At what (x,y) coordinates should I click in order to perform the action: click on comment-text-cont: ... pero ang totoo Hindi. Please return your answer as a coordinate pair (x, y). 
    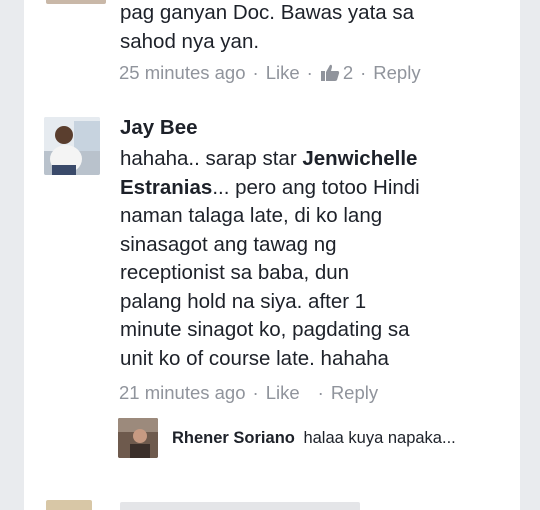
    Looking at the image, I should click on (316, 187).